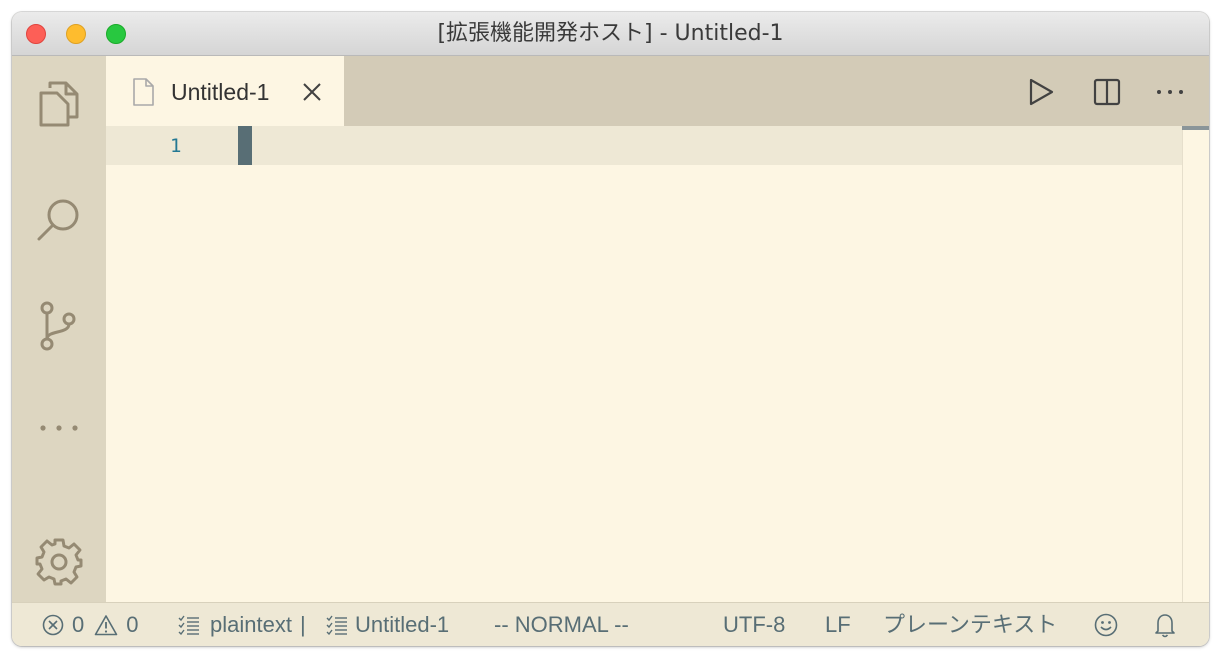 The height and width of the screenshot is (656, 1220). I want to click on vim-mode-indicator: -- NORMAL --, so click(561, 624).